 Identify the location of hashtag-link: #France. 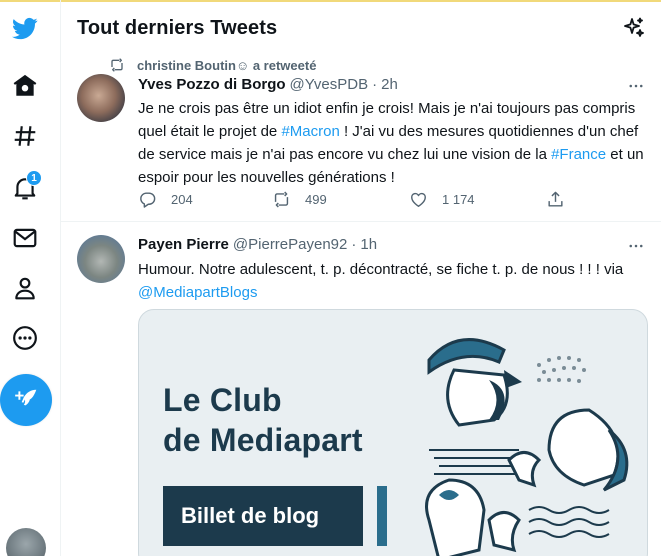
(578, 154).